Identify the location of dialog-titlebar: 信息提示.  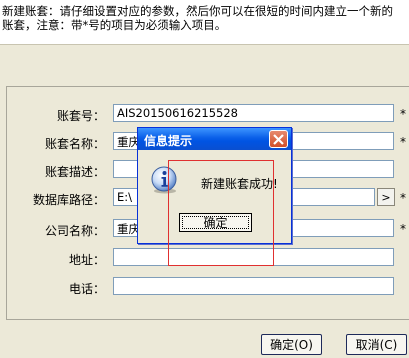
(214, 139).